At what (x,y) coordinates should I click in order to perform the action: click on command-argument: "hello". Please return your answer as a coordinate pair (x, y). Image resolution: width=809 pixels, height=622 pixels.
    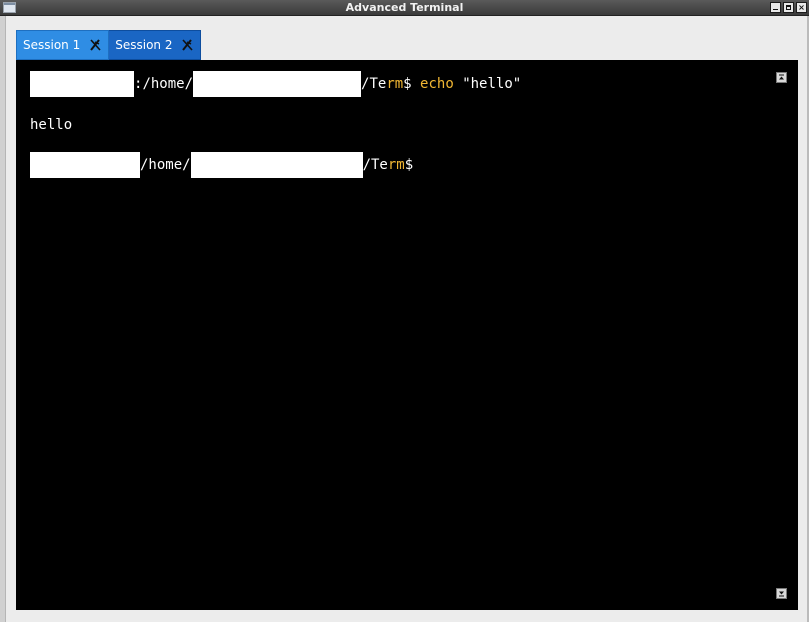
    Looking at the image, I should click on (492, 84).